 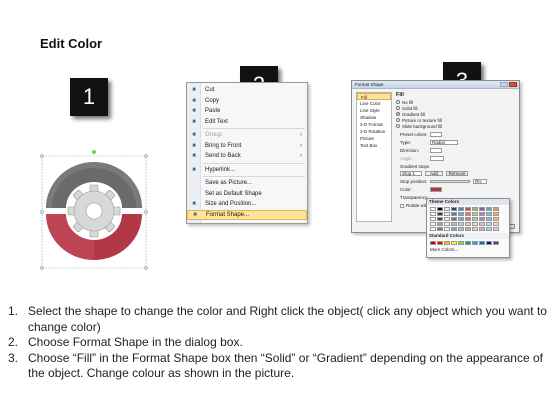 I want to click on menu-item: ■ Group ›, so click(x=247, y=135).